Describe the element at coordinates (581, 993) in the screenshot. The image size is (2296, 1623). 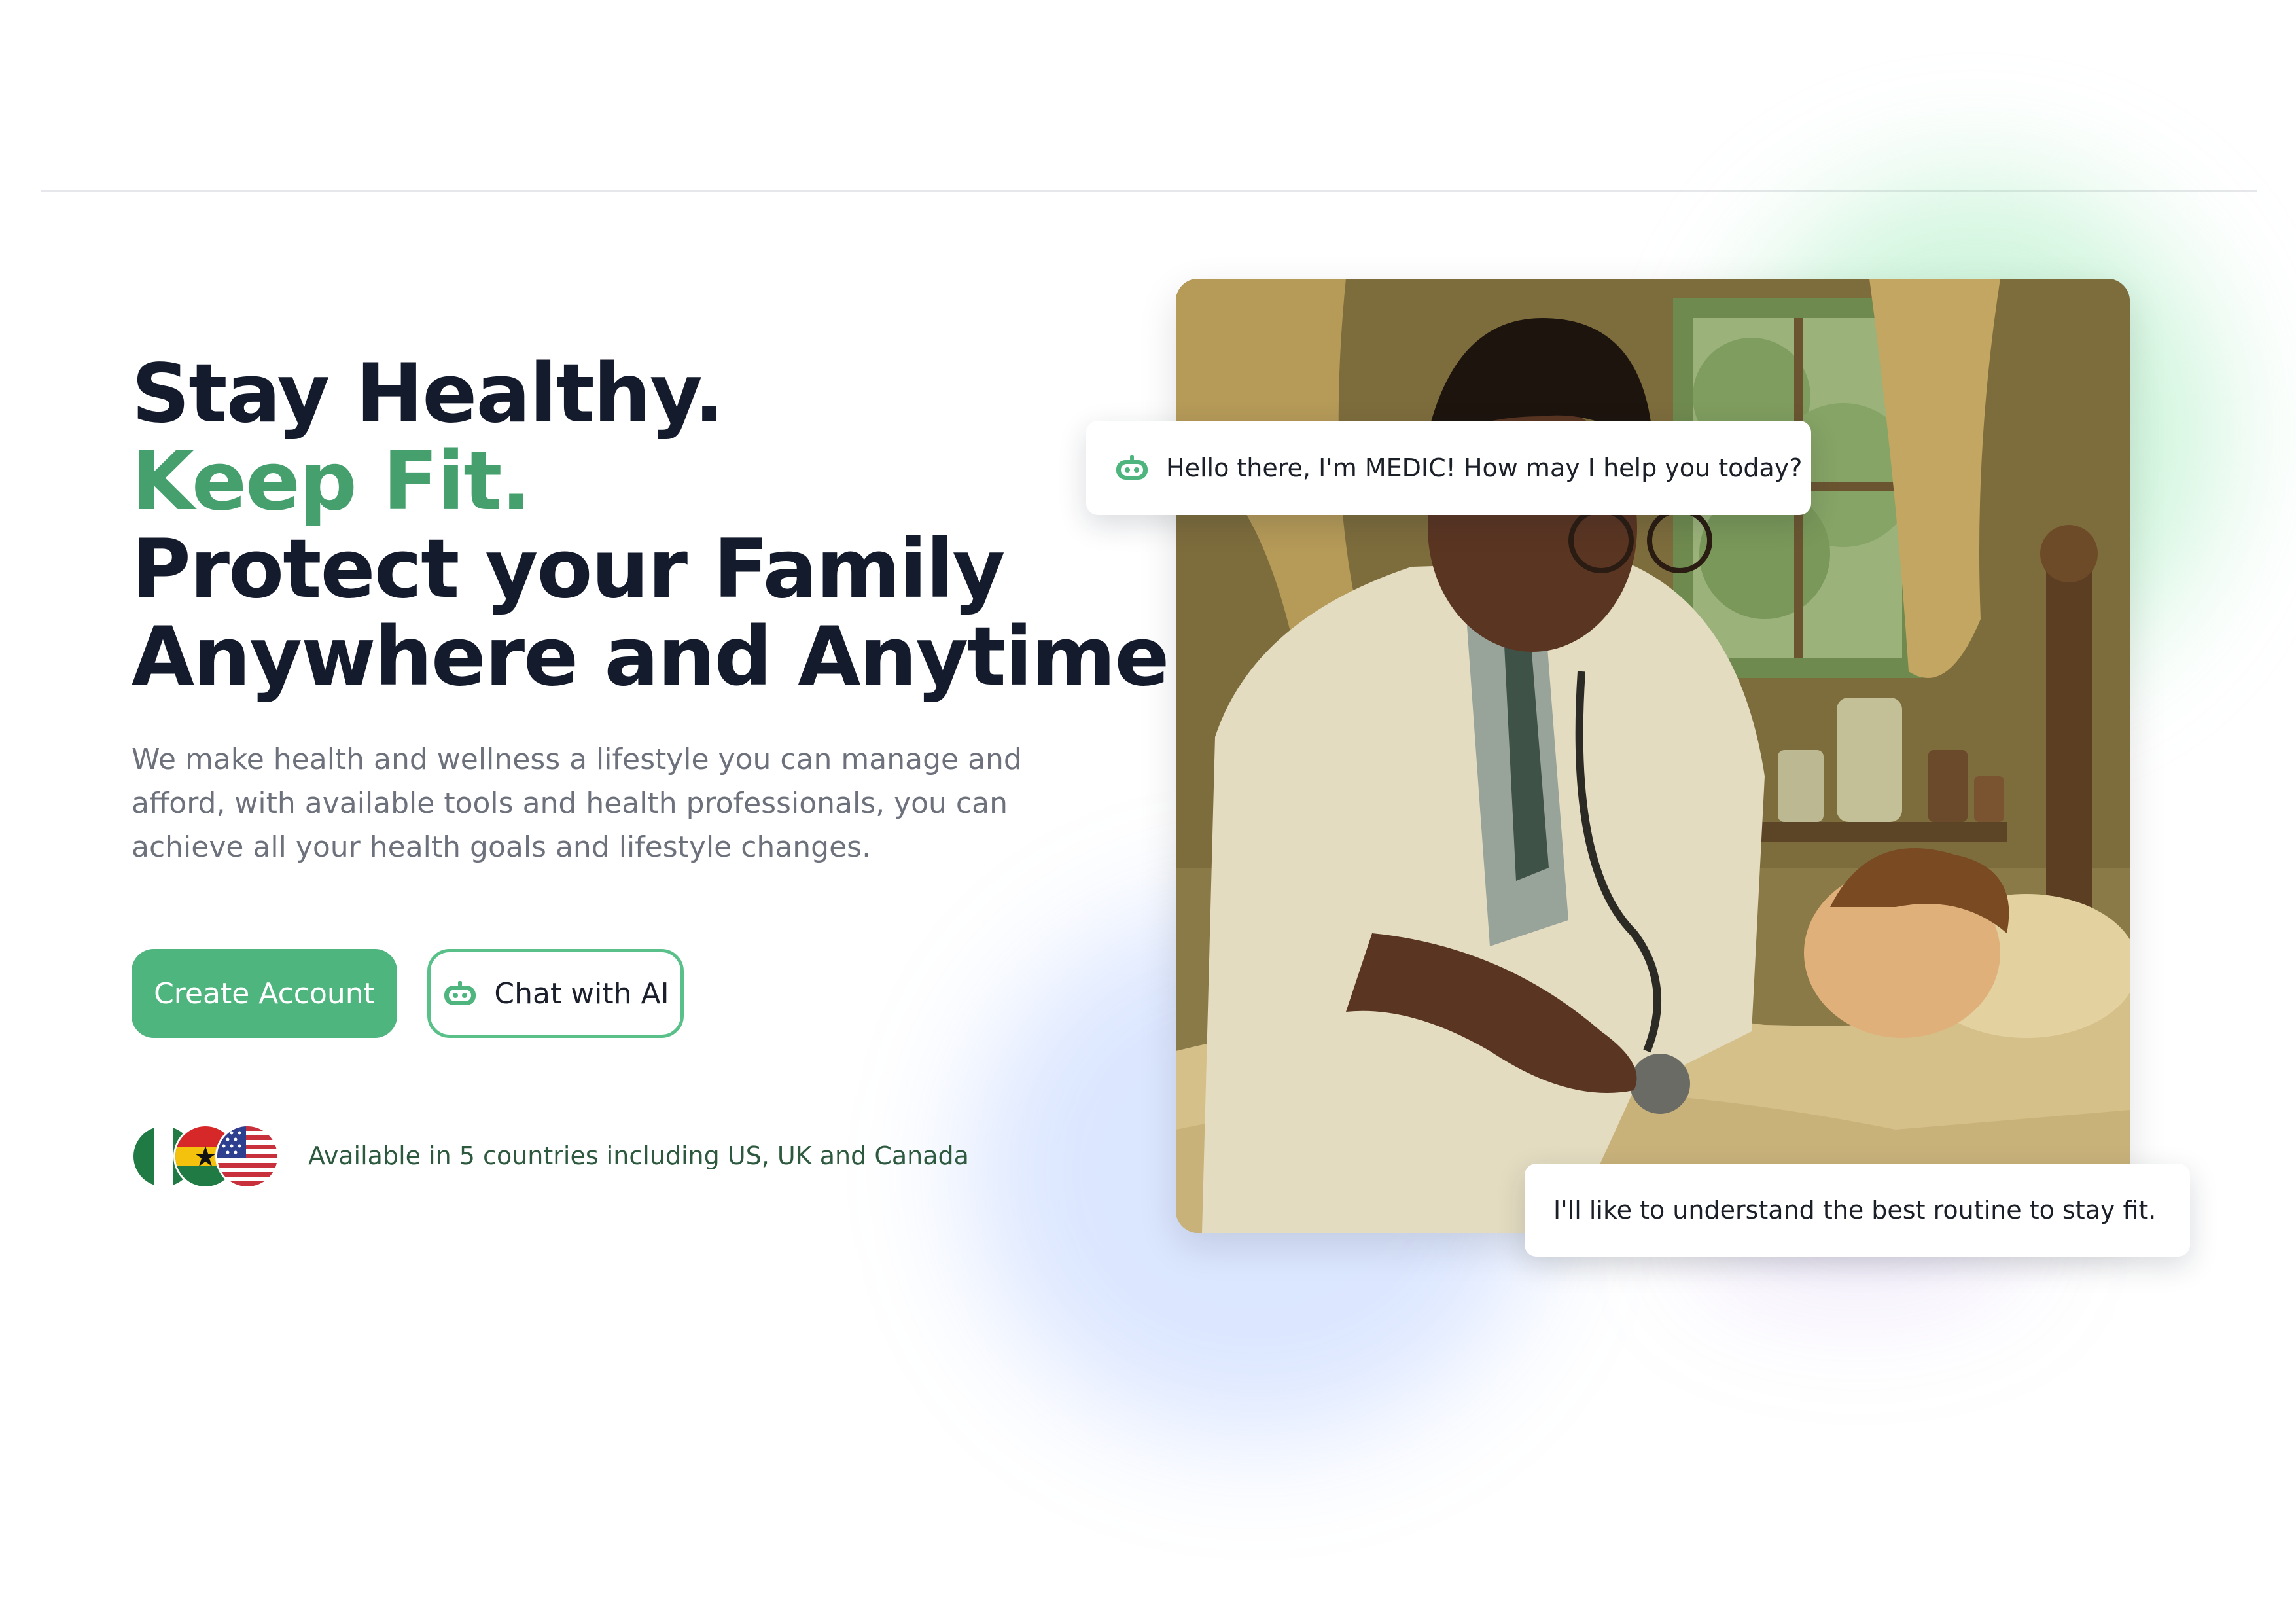
I see `chat-with-ai-label: Chat with AI` at that location.